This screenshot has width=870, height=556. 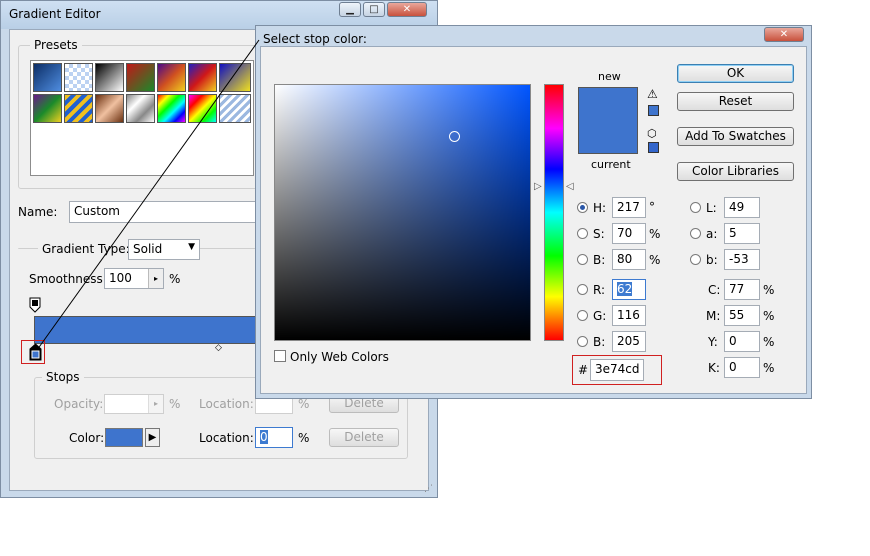 I want to click on new-current-color-preview, so click(x=608, y=120).